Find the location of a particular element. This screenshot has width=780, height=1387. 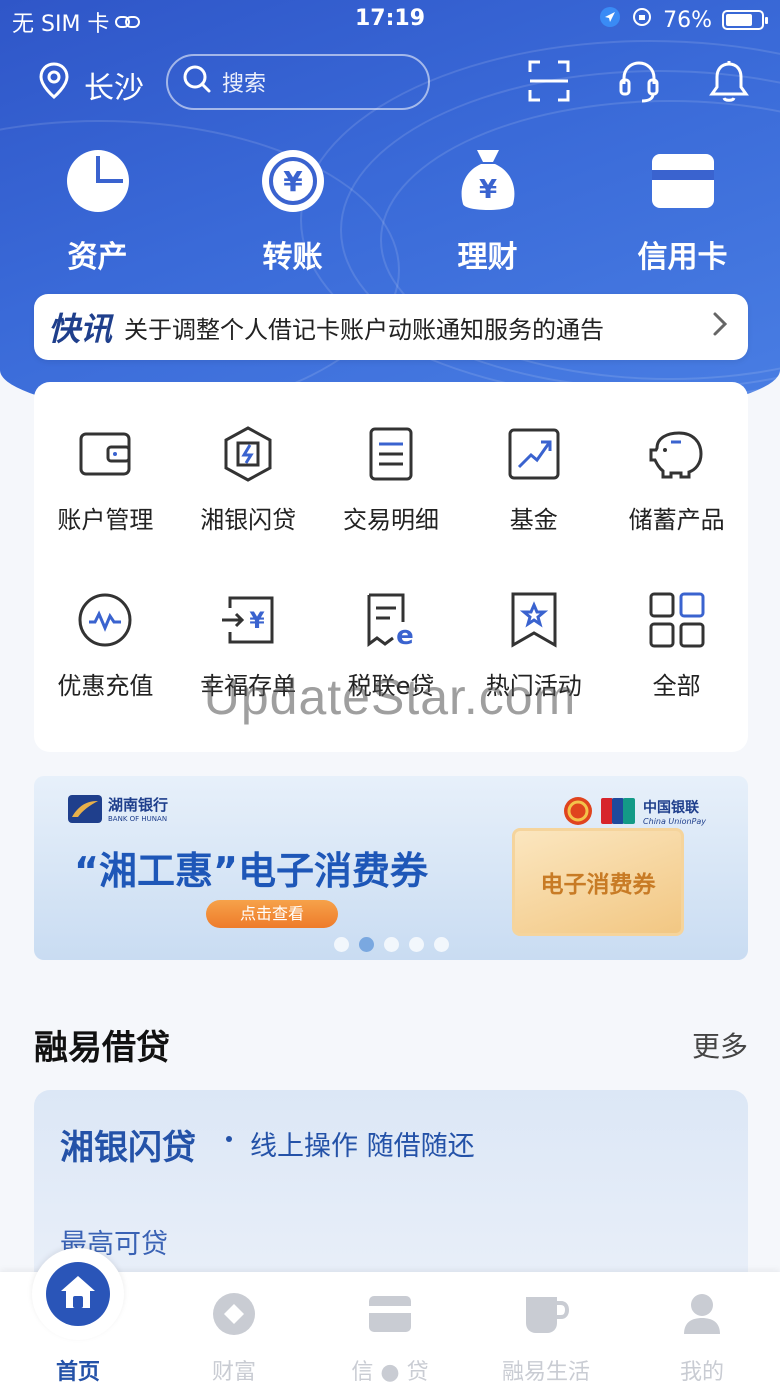

top-bar: 长沙 搜索 is located at coordinates (390, 82).